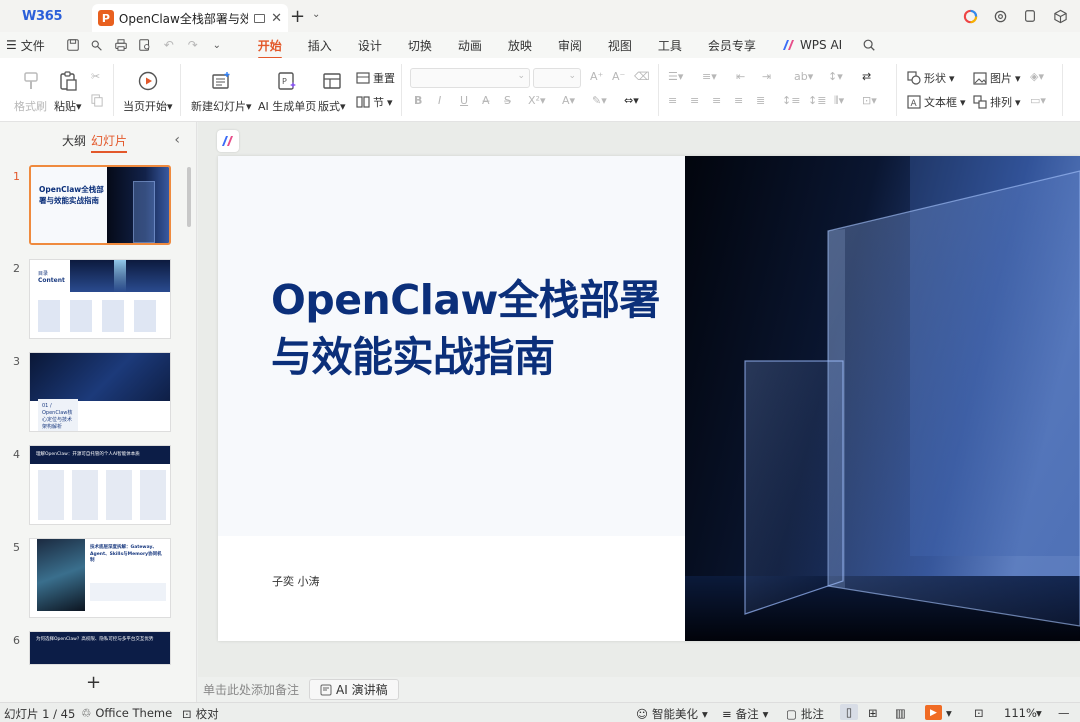 The image size is (1080, 722). Describe the element at coordinates (95, 76) in the screenshot. I see `cut-icon: ✂` at that location.